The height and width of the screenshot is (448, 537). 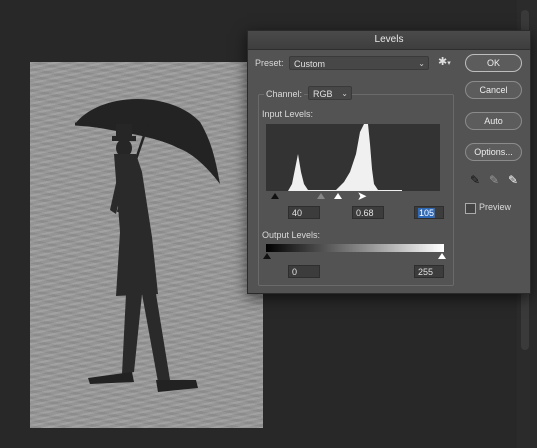 What do you see at coordinates (429, 212) in the screenshot?
I see `input-white-field: 105` at bounding box center [429, 212].